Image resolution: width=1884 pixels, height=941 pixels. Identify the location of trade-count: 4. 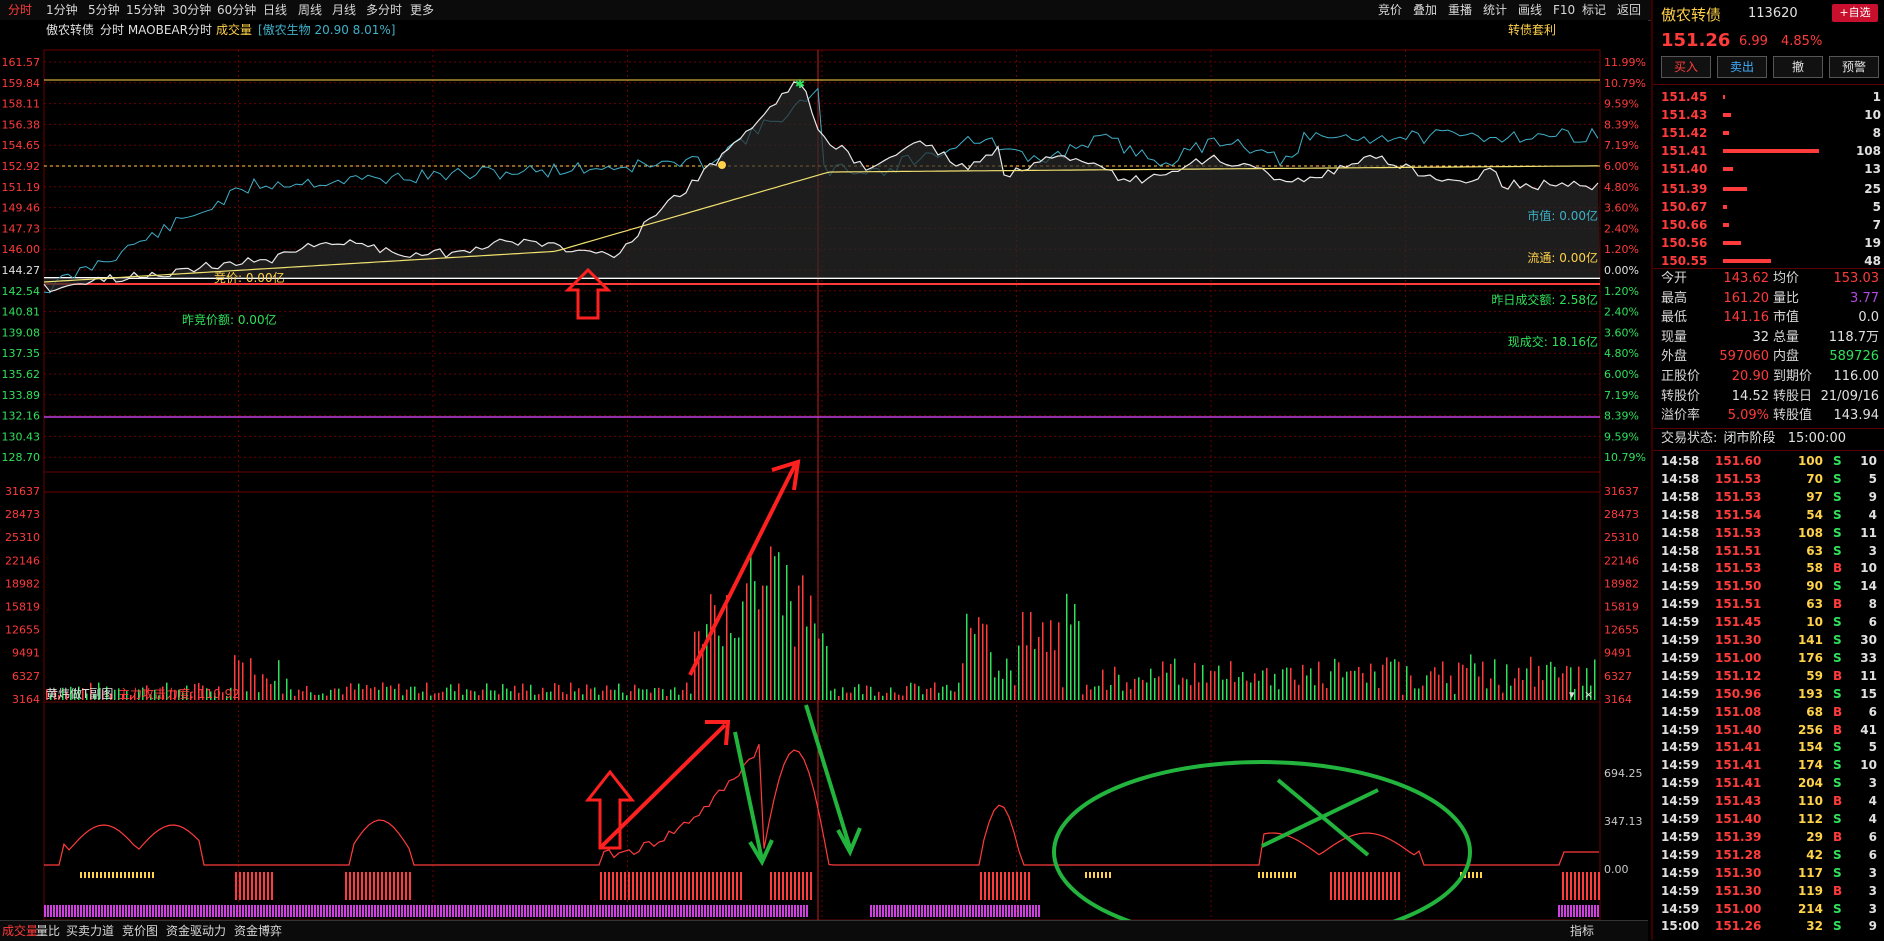
(1872, 819).